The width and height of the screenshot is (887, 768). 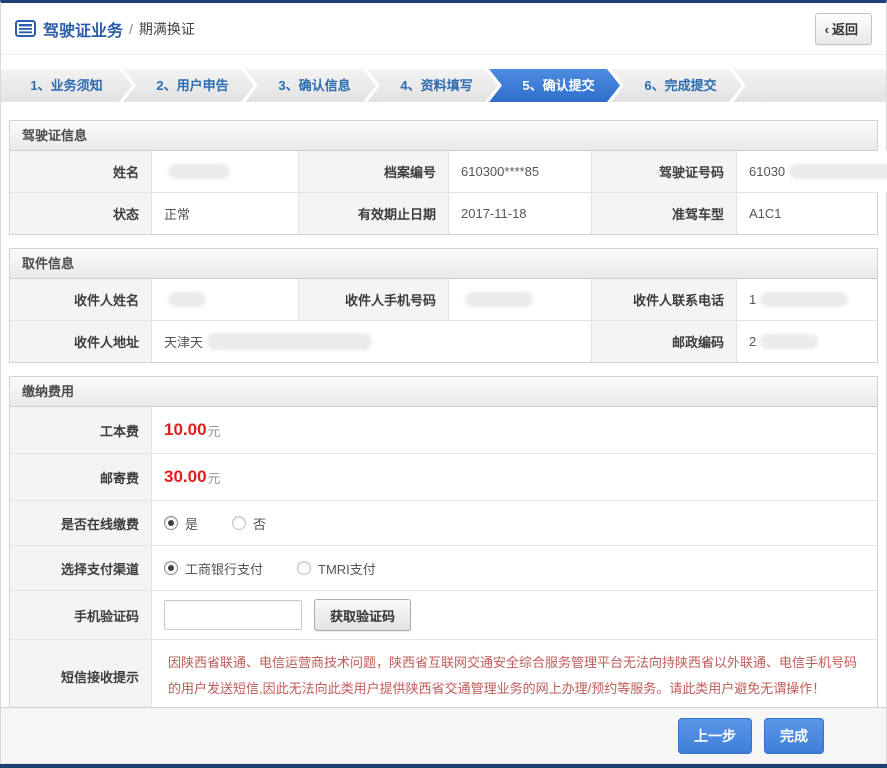 I want to click on file-number-label: 档案编号, so click(x=374, y=171).